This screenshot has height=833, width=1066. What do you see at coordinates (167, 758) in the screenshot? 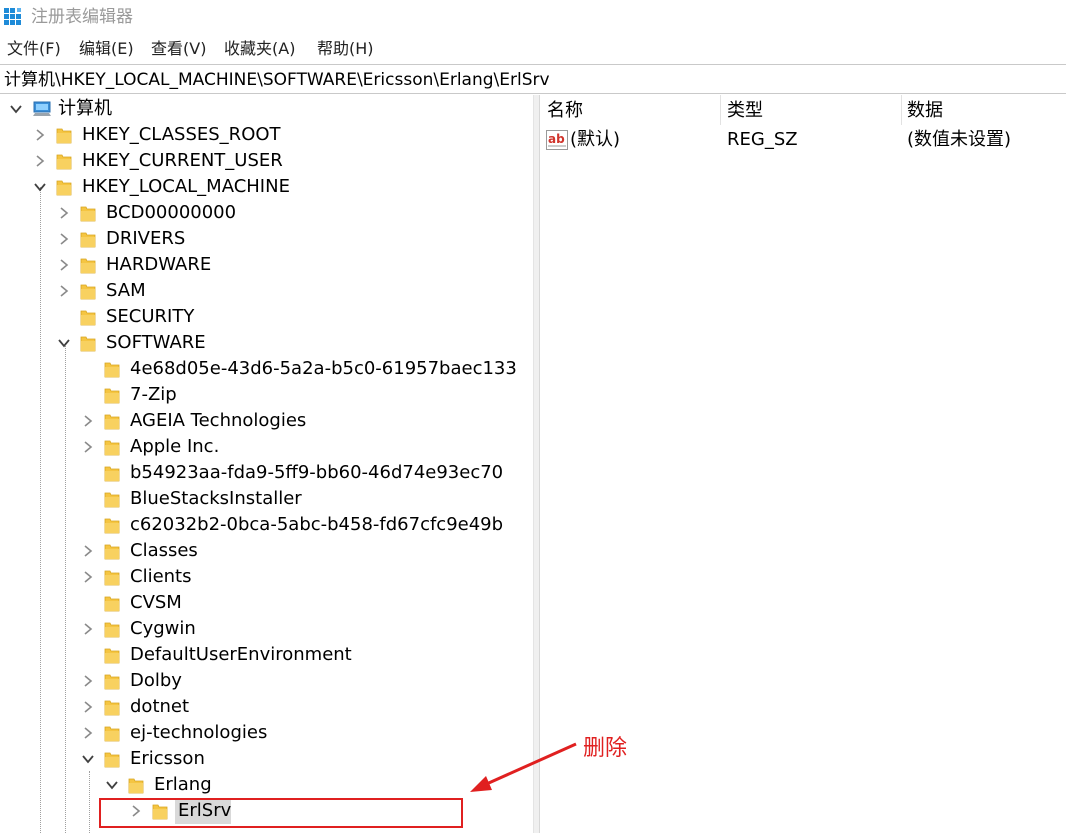
I see `tree-item-label: Ericsson` at bounding box center [167, 758].